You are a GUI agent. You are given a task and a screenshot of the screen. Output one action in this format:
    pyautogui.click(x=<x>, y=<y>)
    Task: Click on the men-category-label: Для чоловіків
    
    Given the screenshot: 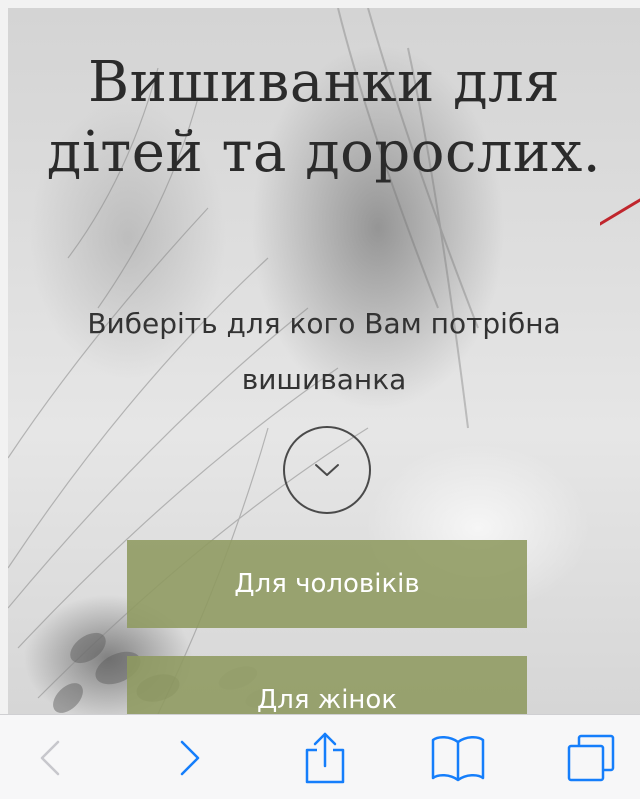 What is the action you would take?
    pyautogui.click(x=327, y=584)
    